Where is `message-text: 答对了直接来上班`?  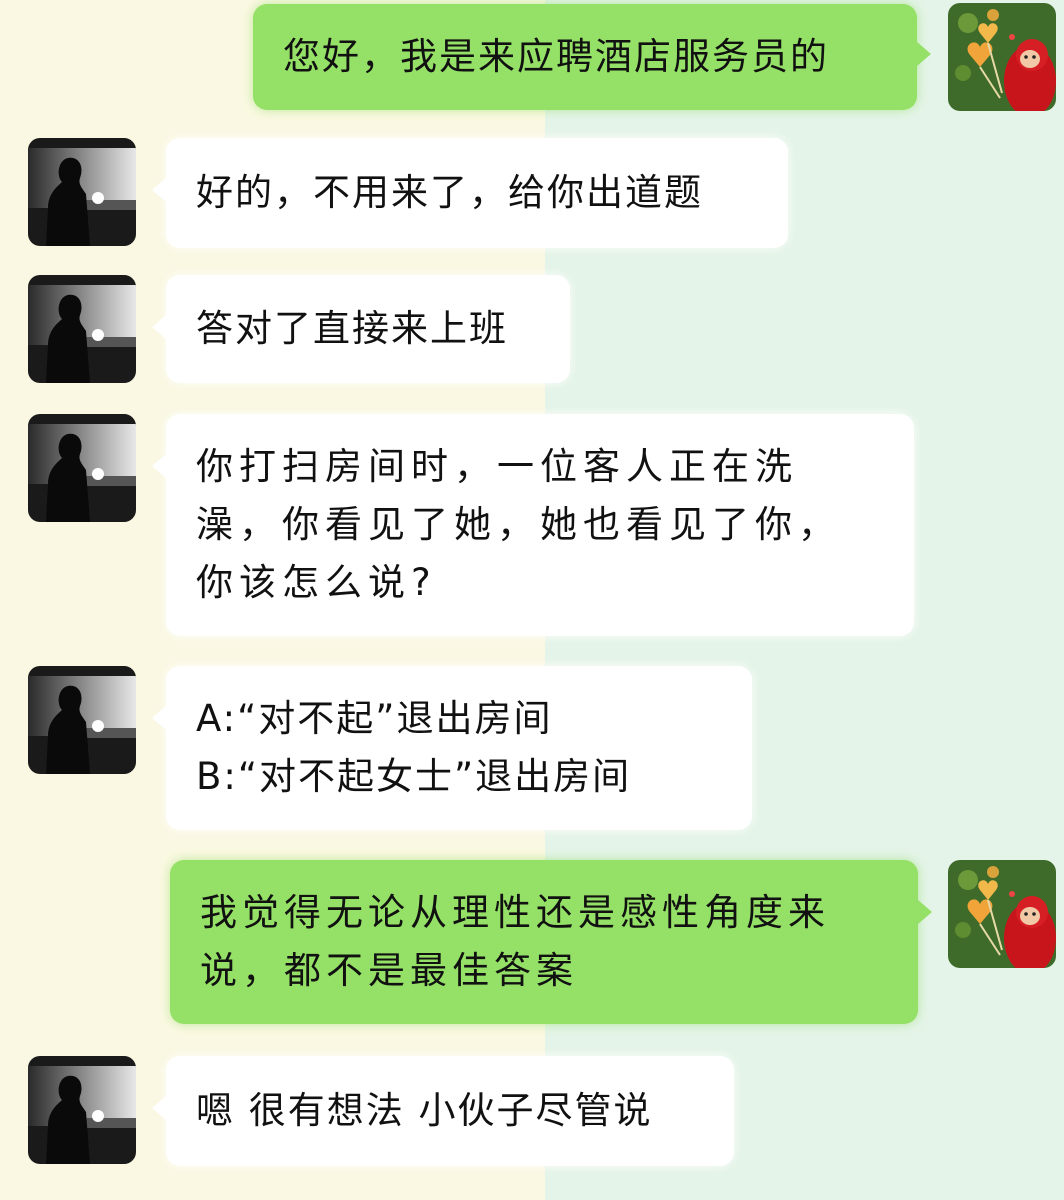
message-text: 答对了直接来上班 is located at coordinates (352, 328).